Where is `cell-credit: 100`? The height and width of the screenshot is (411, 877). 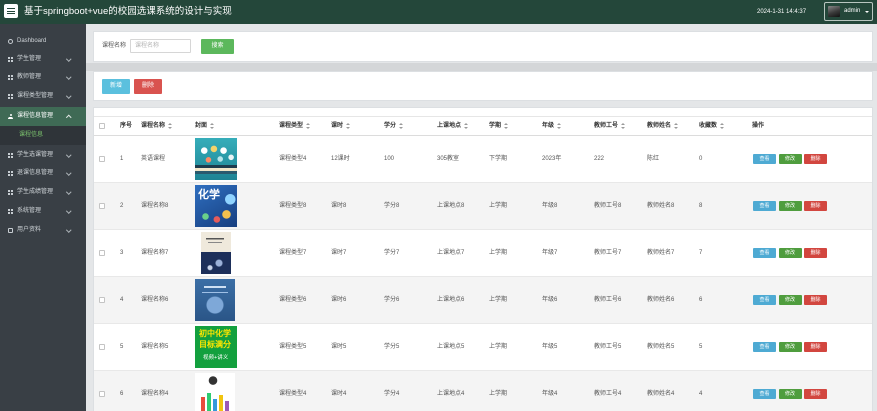 cell-credit: 100 is located at coordinates (389, 158).